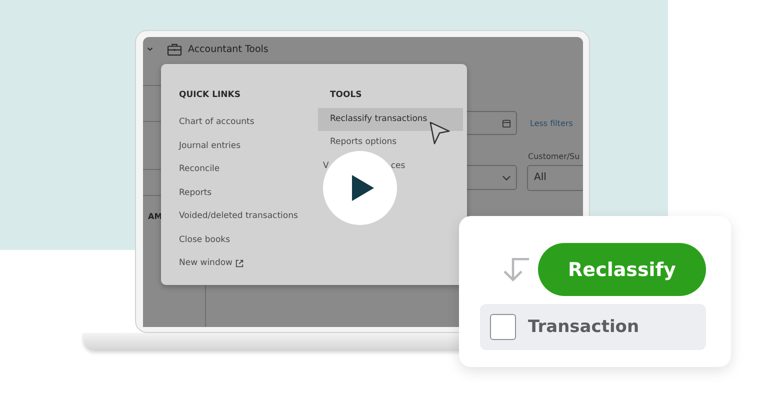  Describe the element at coordinates (248, 122) in the screenshot. I see `menu-item: Chart of accounts` at that location.